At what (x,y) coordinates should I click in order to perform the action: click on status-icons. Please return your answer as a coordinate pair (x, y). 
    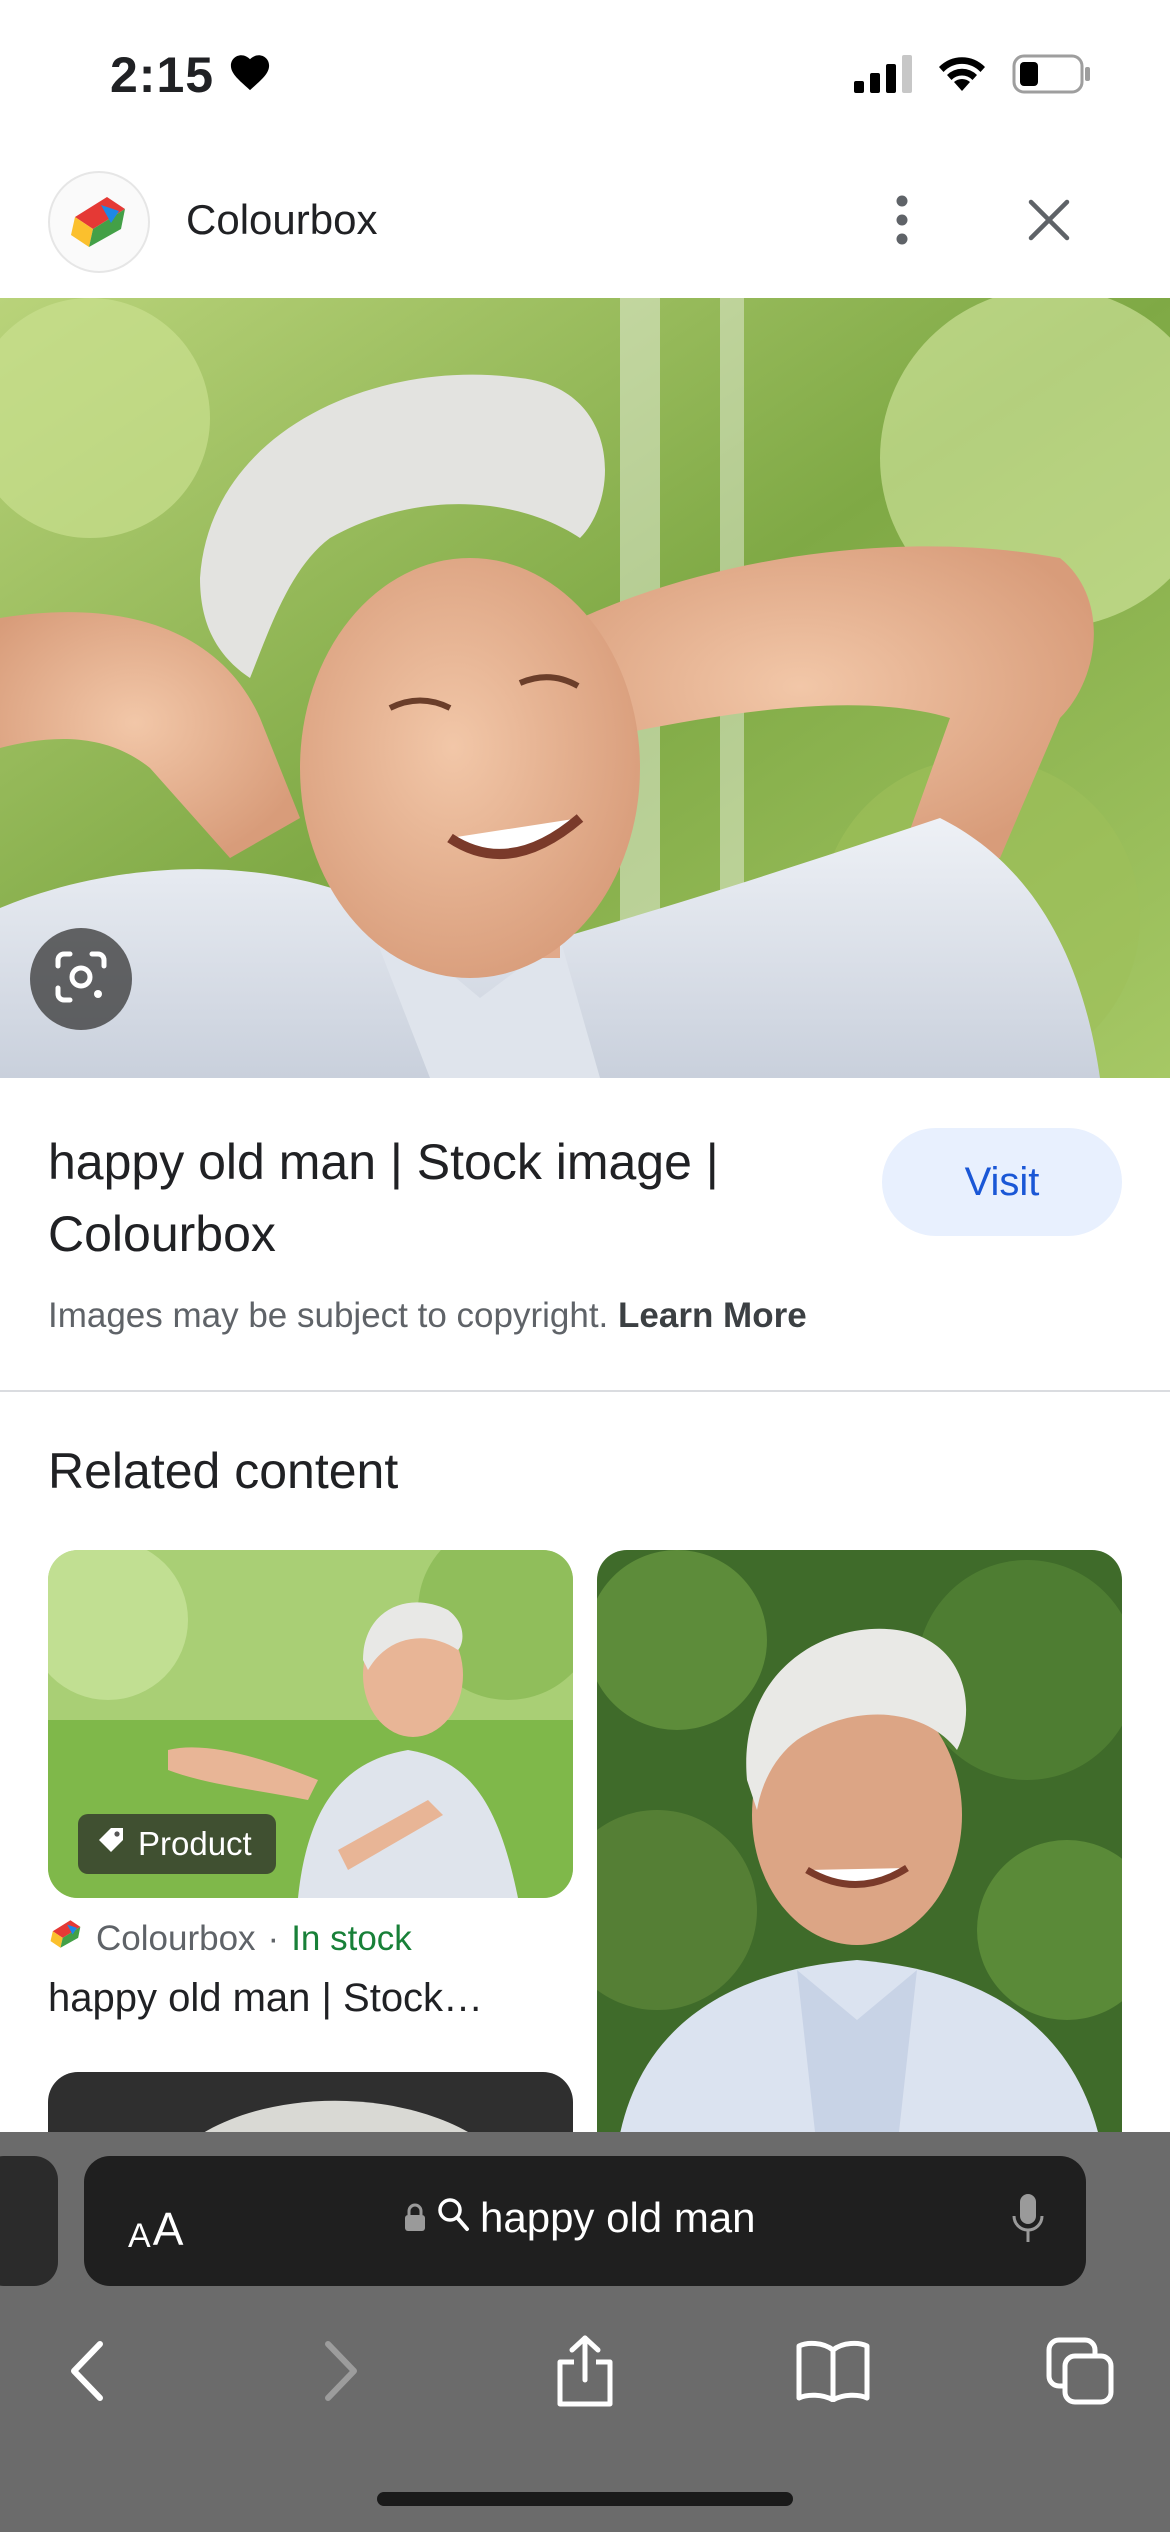
    Looking at the image, I should click on (973, 76).